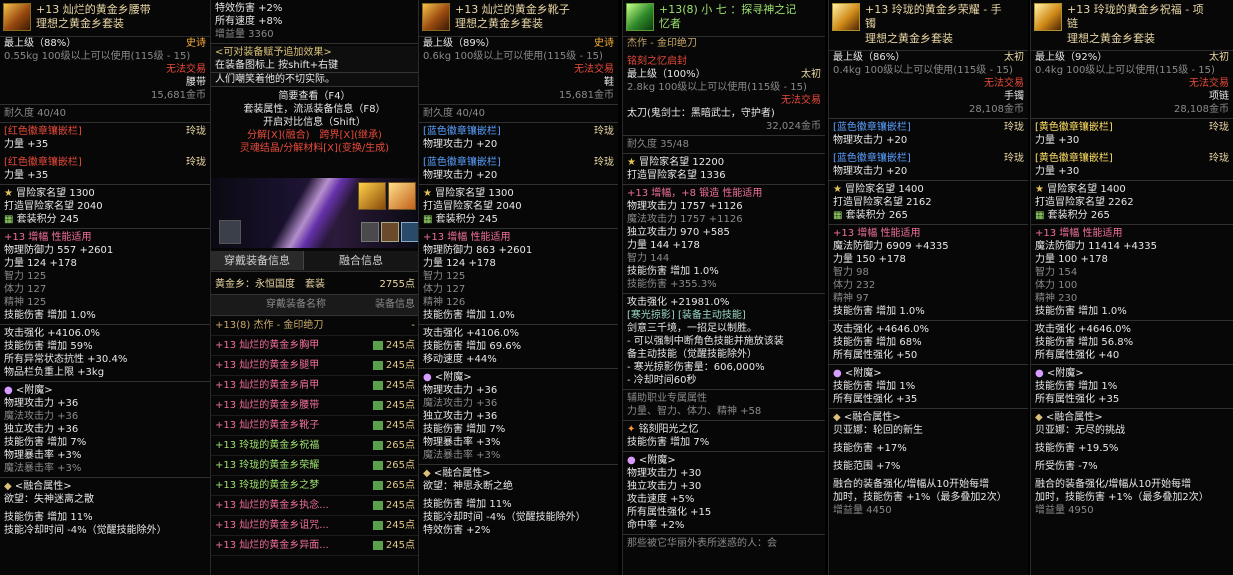  Describe the element at coordinates (724, 74) in the screenshot. I see `stat-line: 最上级（100%） 太初` at that location.